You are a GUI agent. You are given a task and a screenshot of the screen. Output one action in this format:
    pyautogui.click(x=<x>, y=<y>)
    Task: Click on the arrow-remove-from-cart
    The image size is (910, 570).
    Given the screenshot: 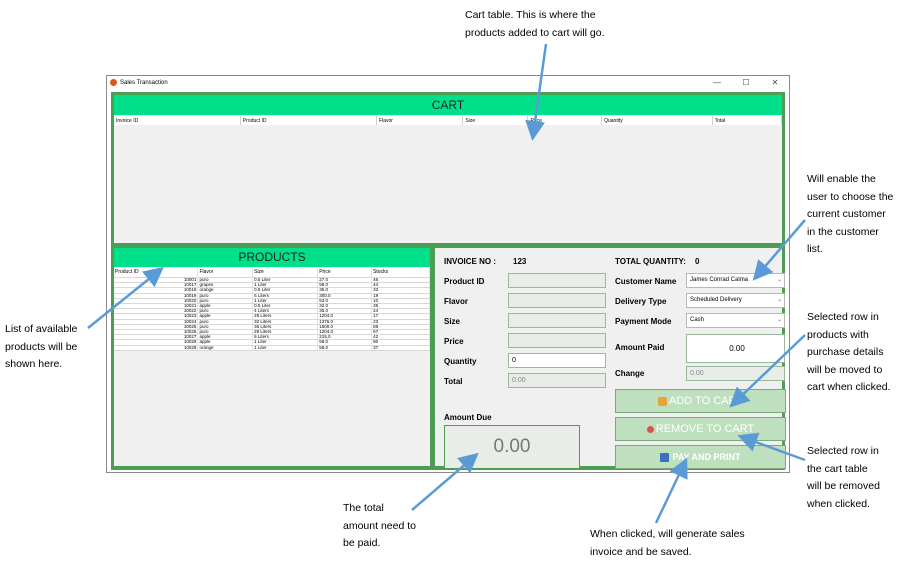 What is the action you would take?
    pyautogui.click(x=771, y=447)
    